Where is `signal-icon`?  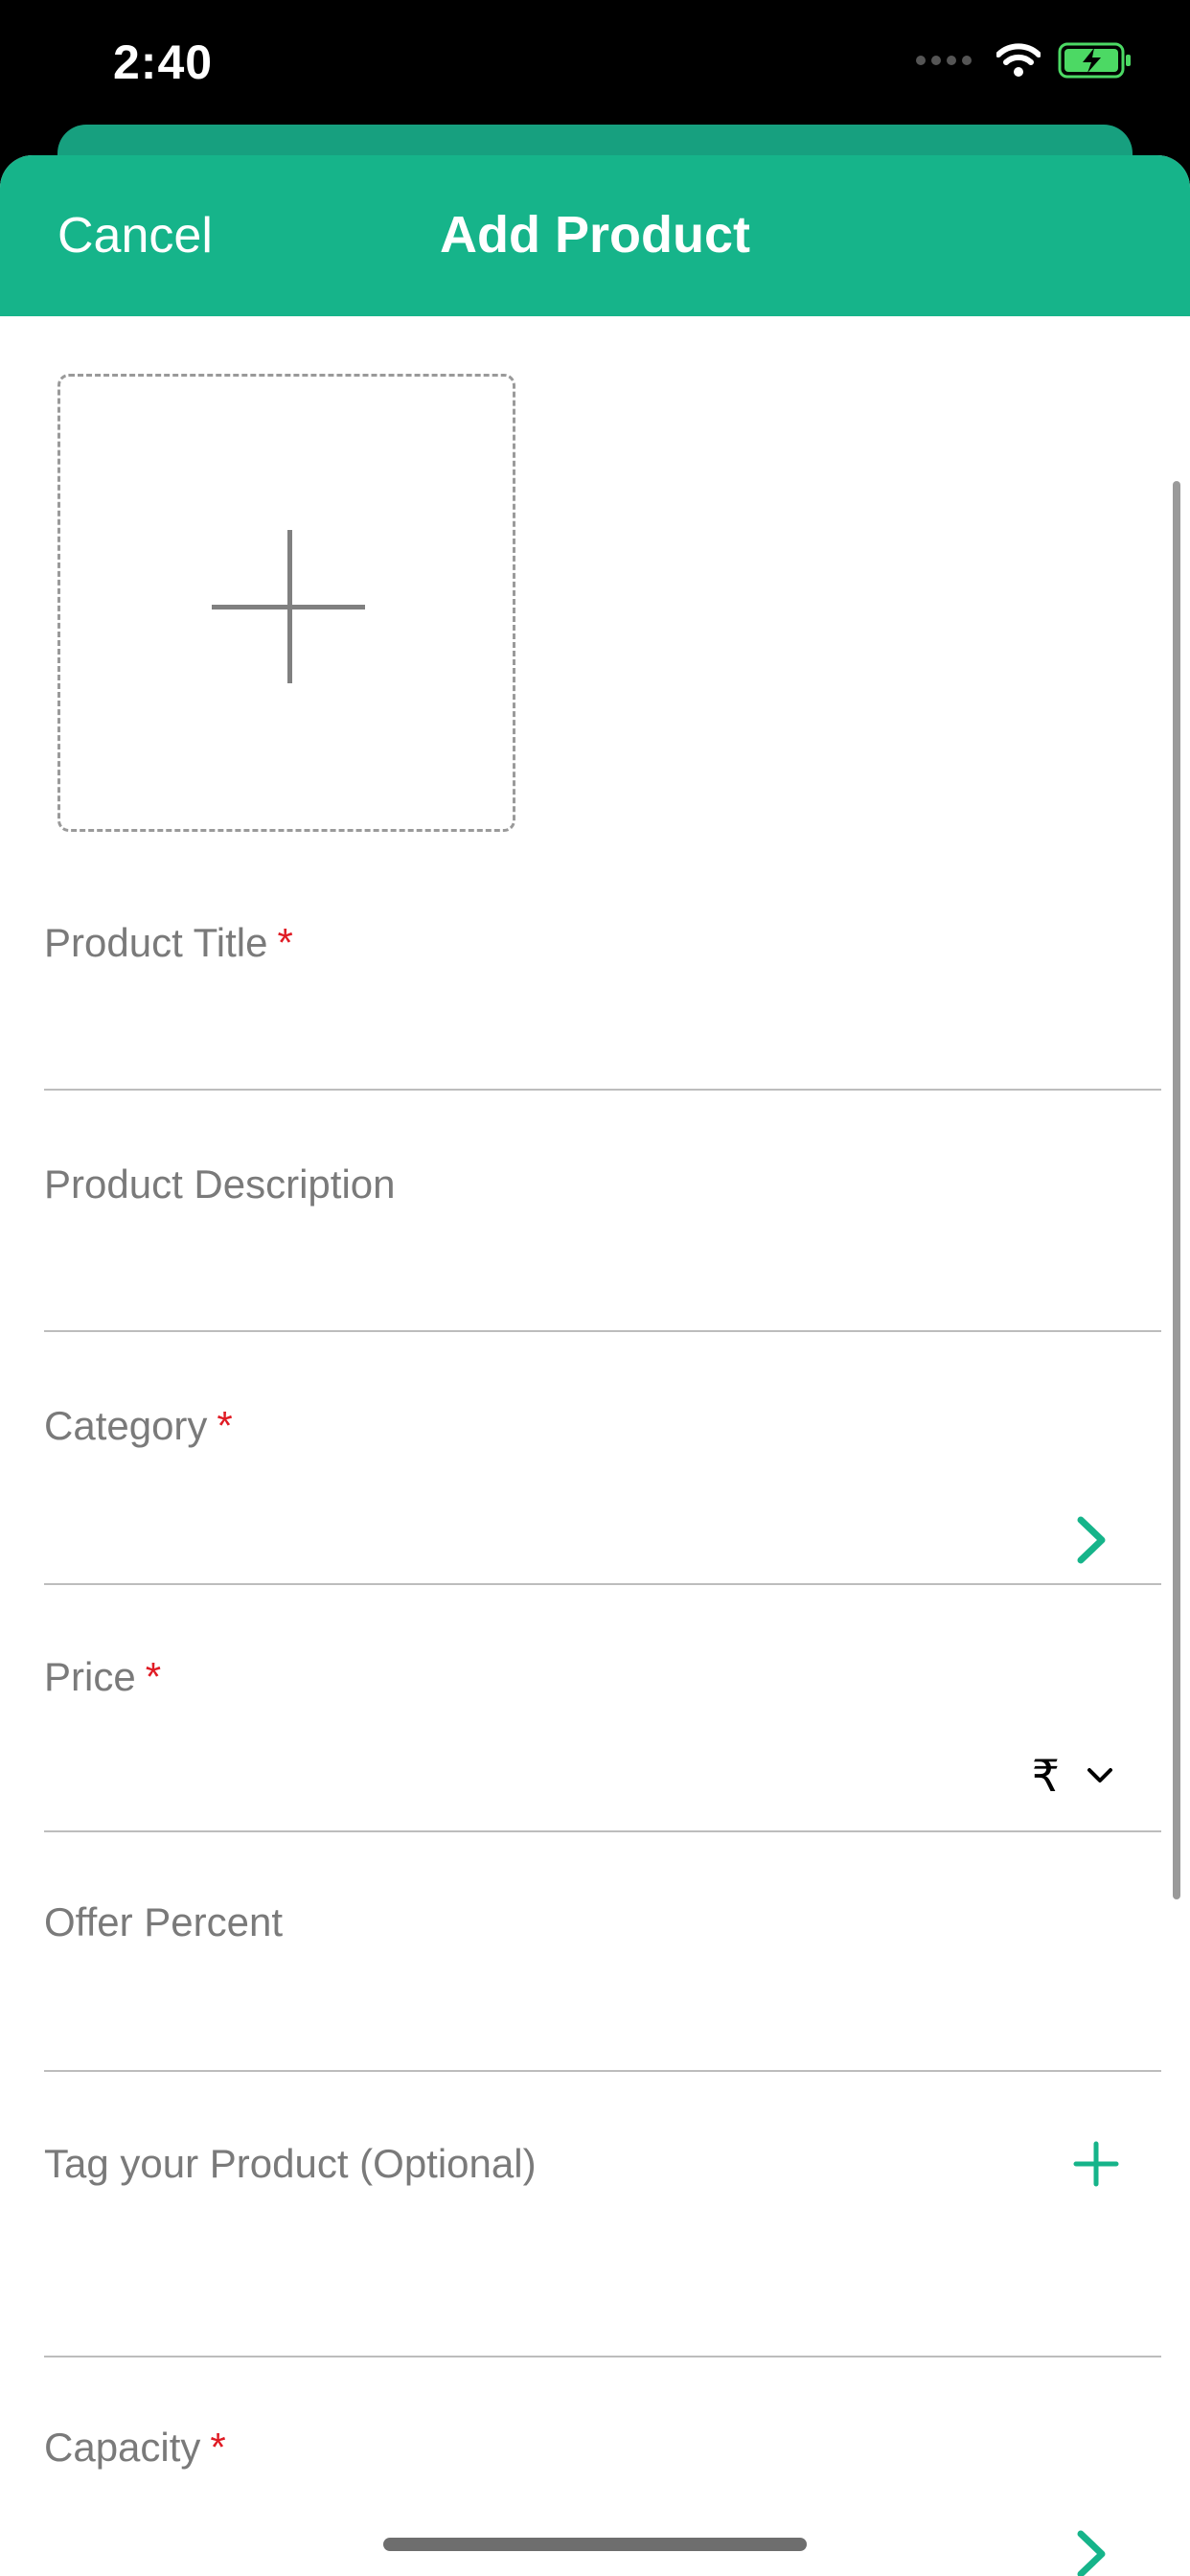
signal-icon is located at coordinates (944, 60).